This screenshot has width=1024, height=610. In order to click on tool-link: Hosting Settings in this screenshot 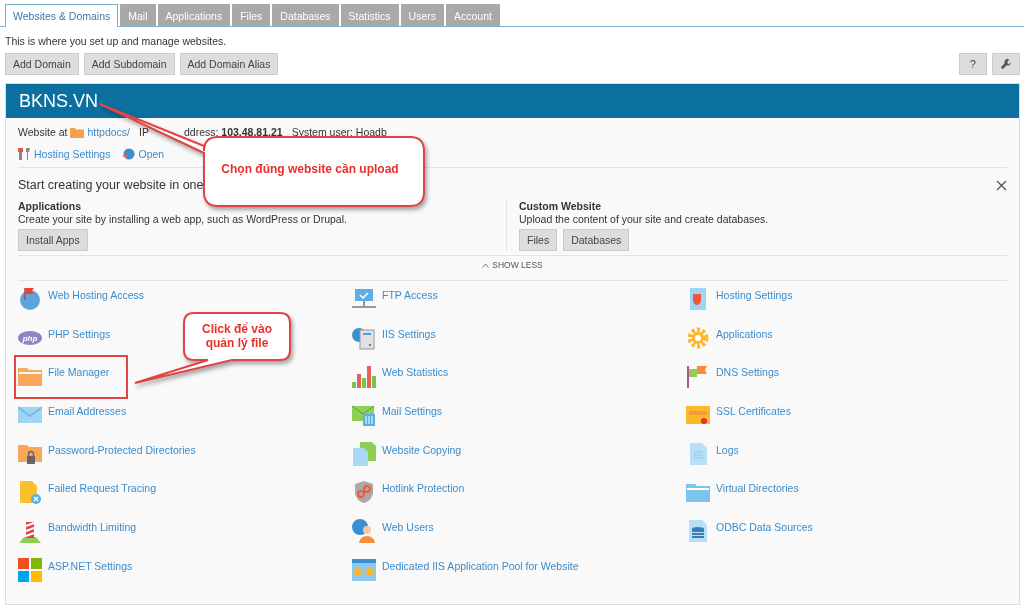, I will do `click(754, 295)`.